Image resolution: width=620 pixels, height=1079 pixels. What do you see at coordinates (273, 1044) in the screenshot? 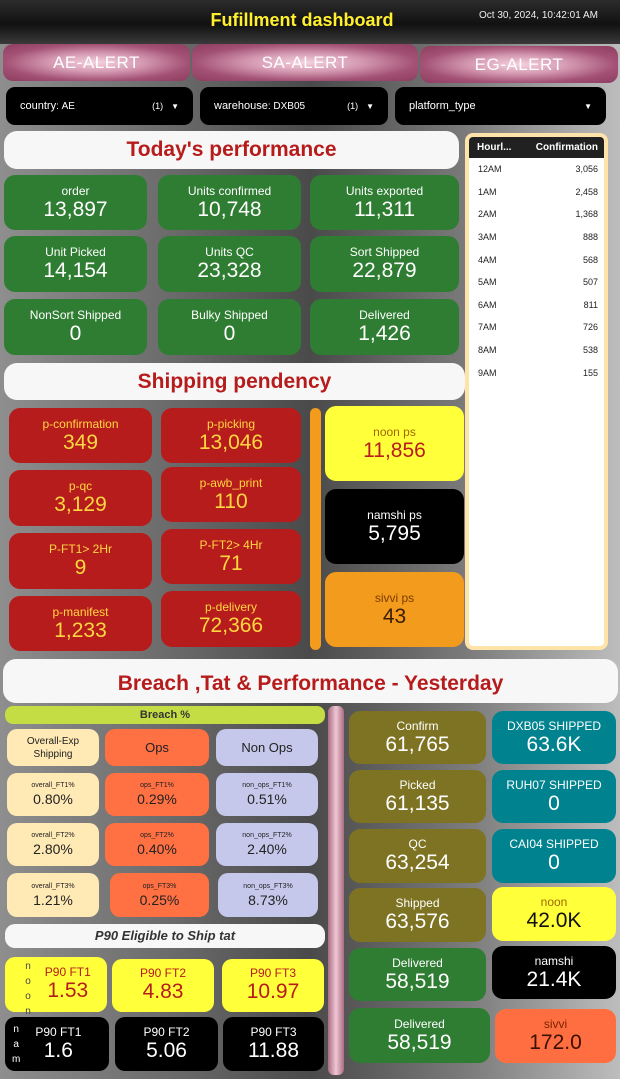
I see `p90-nam-ft3: P90 FT3 11.88` at bounding box center [273, 1044].